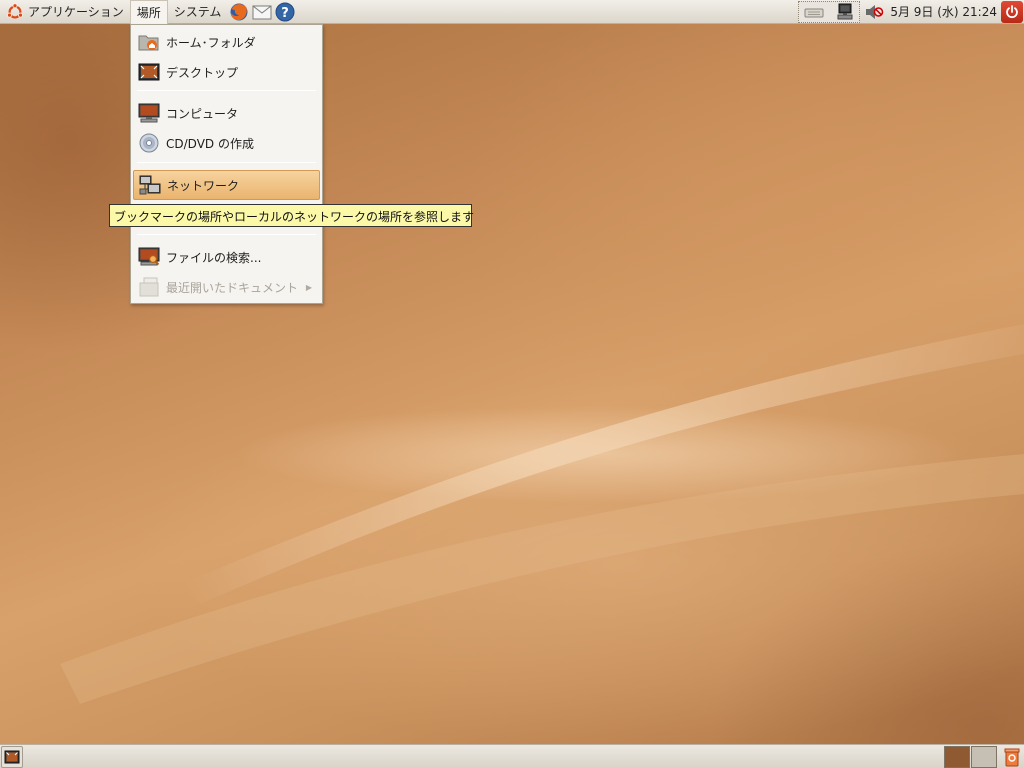 This screenshot has height=768, width=1024. What do you see at coordinates (874, 12) in the screenshot?
I see `volume-muted-icon` at bounding box center [874, 12].